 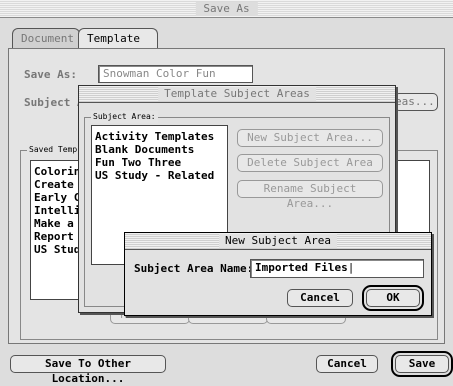 What do you see at coordinates (301, 267) in the screenshot?
I see `subject-area-name-value: Imported Files` at bounding box center [301, 267].